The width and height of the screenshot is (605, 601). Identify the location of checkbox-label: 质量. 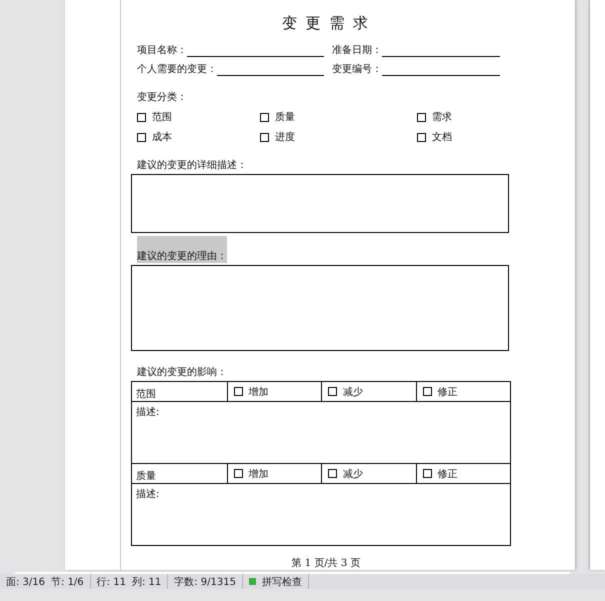
(285, 117).